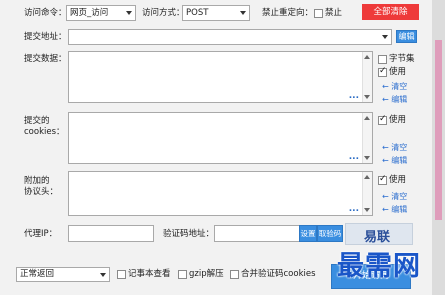 The width and height of the screenshot is (445, 295). What do you see at coordinates (44, 132) in the screenshot?
I see `cookies-label-line2: cookies：` at bounding box center [44, 132].